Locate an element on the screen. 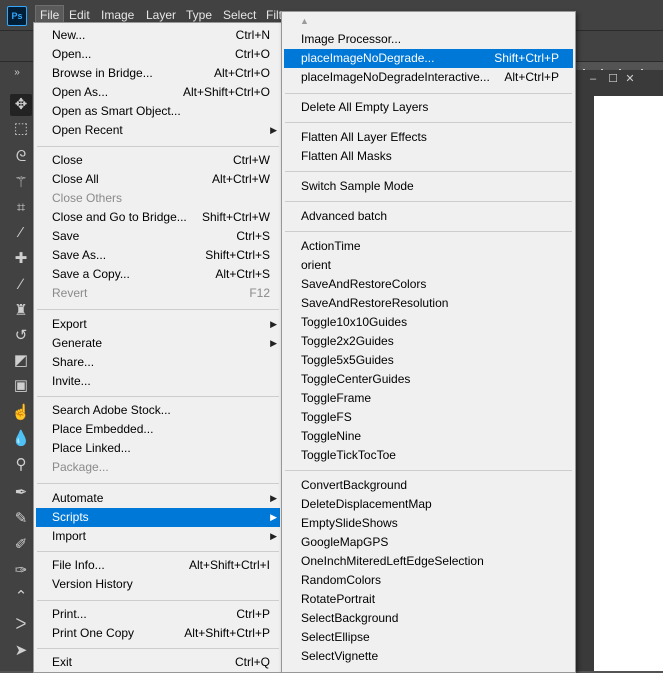 The height and width of the screenshot is (673, 663). menu-item-save-a-copy: Save a Copy... Alt+Ctrl+S is located at coordinates (158, 274).